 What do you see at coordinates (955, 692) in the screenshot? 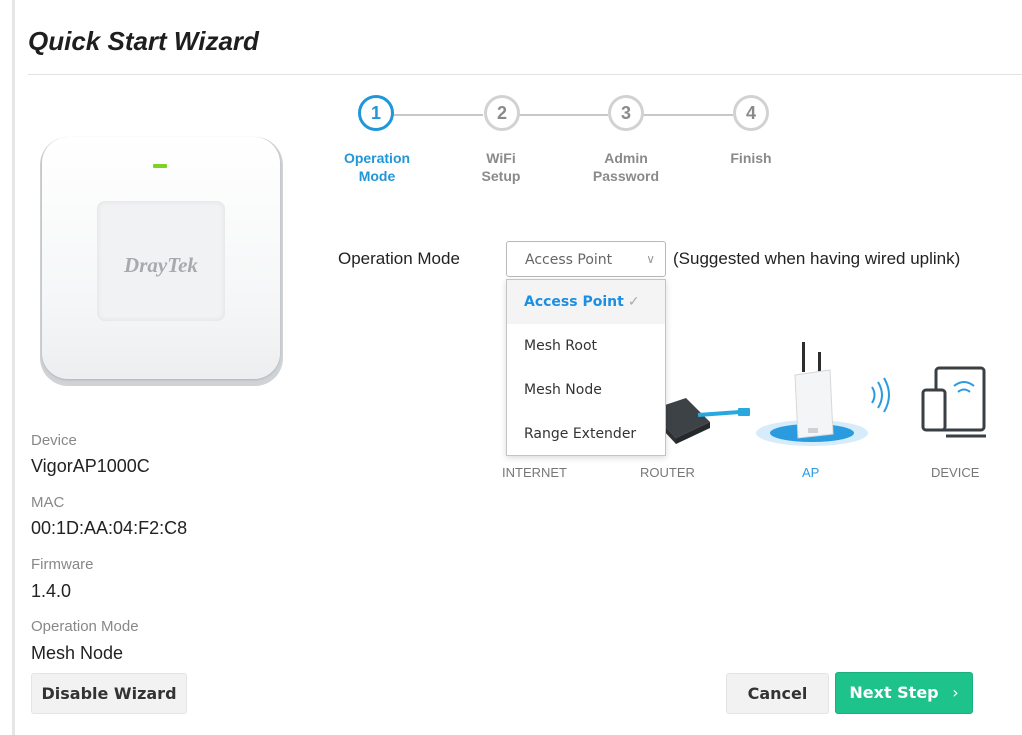
I see `chevron-right-icon: ›` at bounding box center [955, 692].